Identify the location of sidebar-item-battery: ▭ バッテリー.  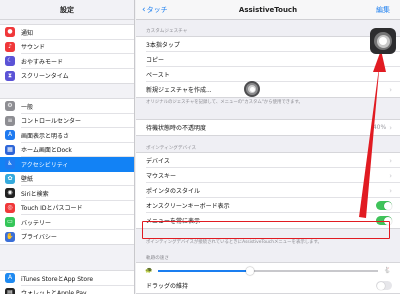
(67, 222).